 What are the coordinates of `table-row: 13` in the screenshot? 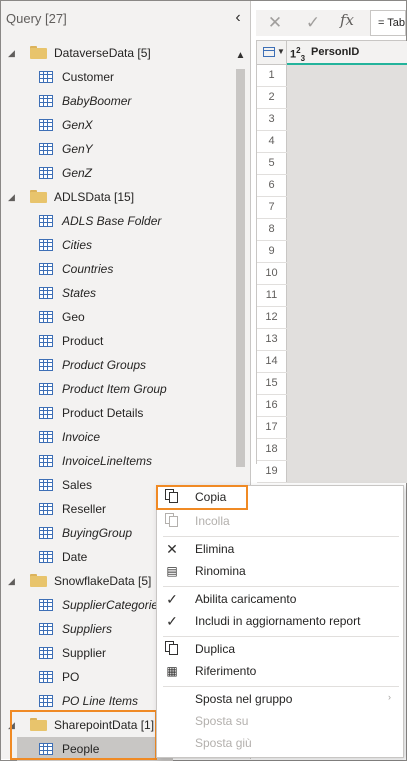 It's located at (332, 340).